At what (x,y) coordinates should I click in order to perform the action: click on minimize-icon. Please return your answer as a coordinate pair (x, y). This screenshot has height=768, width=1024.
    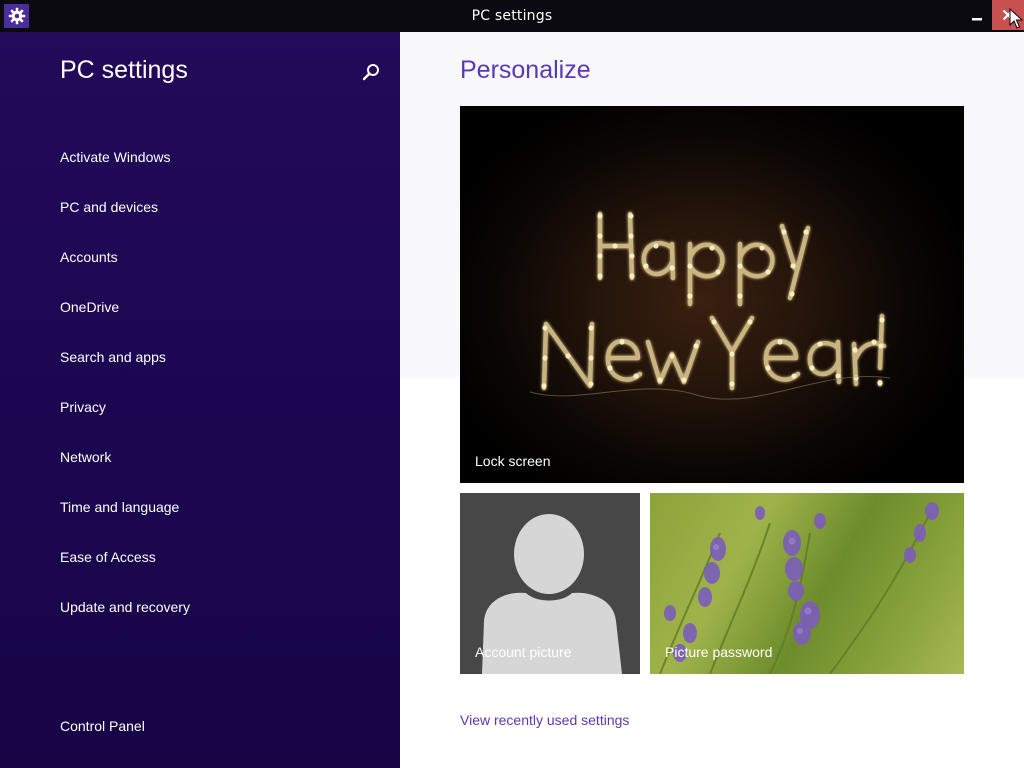
    Looking at the image, I should click on (977, 19).